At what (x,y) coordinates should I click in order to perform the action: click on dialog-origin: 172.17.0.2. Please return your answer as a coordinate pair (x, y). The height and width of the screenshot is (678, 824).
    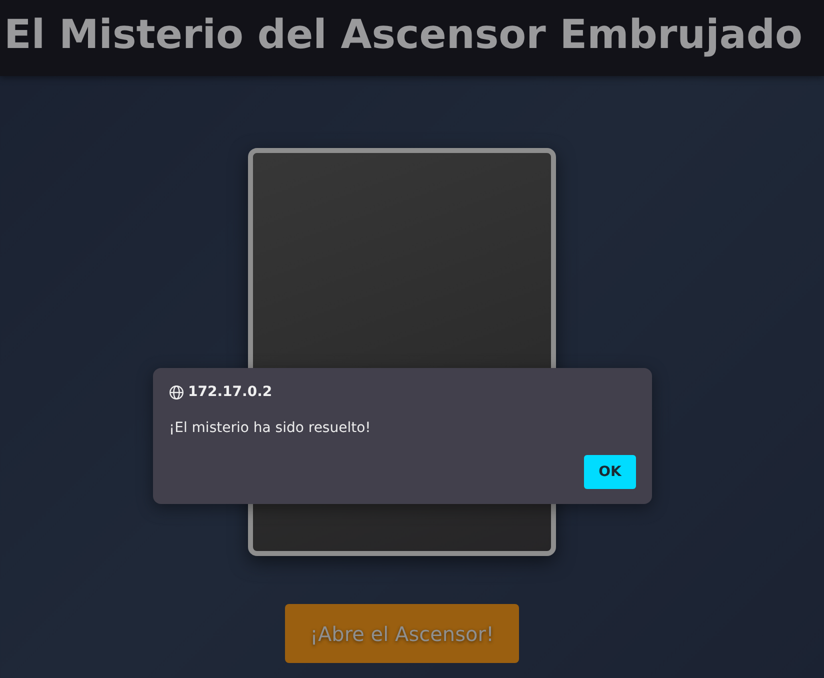
    Looking at the image, I should click on (230, 392).